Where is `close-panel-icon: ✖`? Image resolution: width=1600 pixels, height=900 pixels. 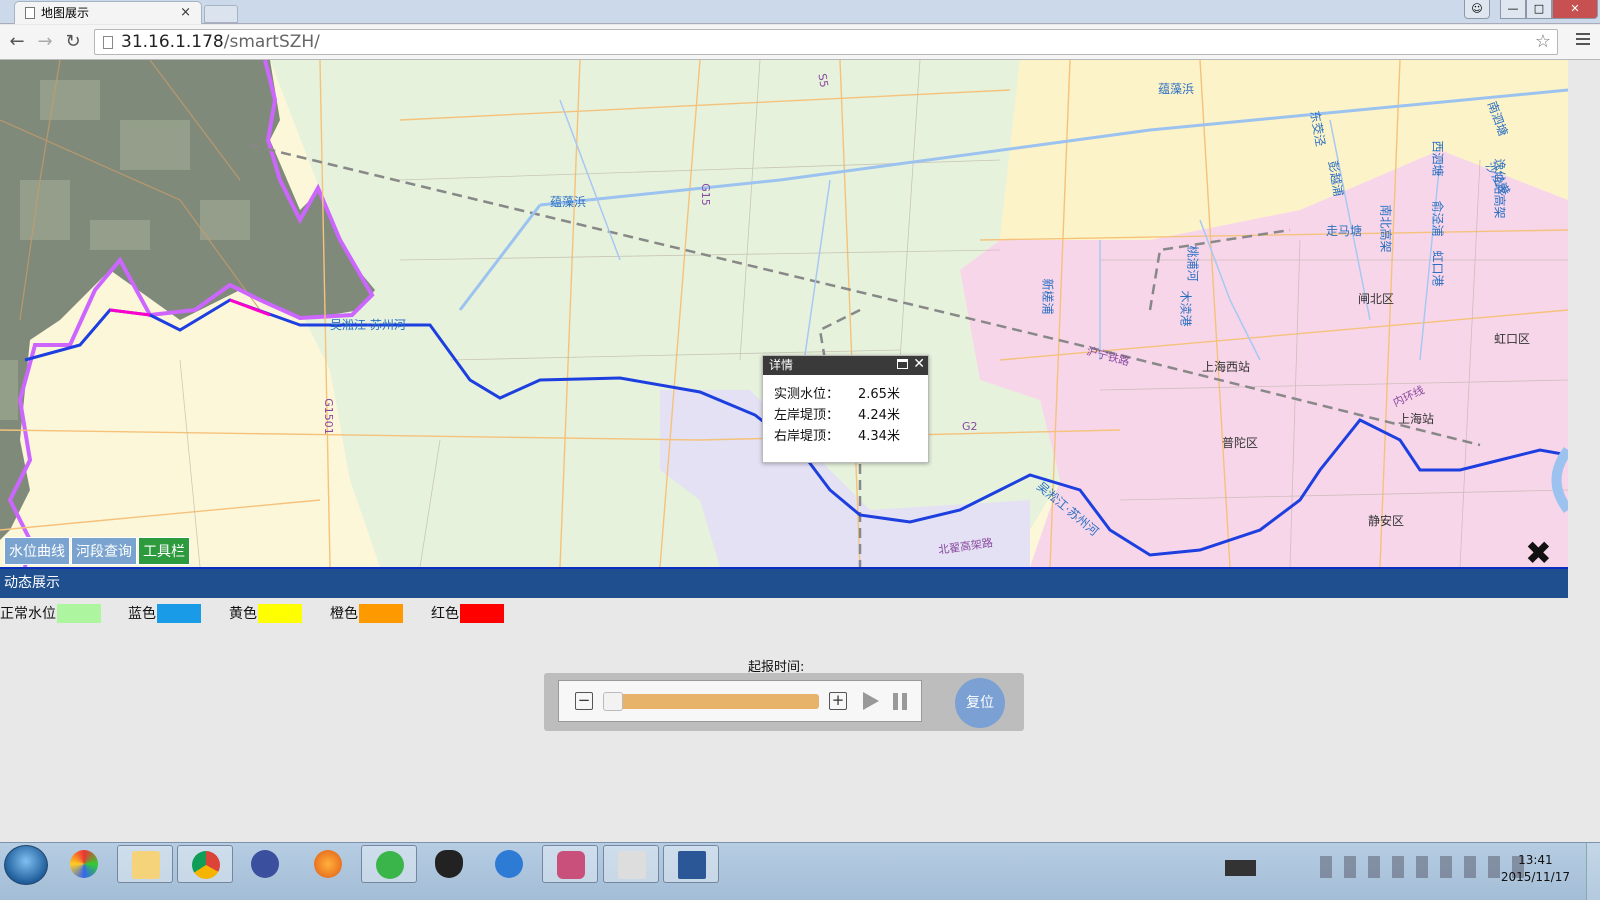
close-panel-icon: ✖ is located at coordinates (1538, 552).